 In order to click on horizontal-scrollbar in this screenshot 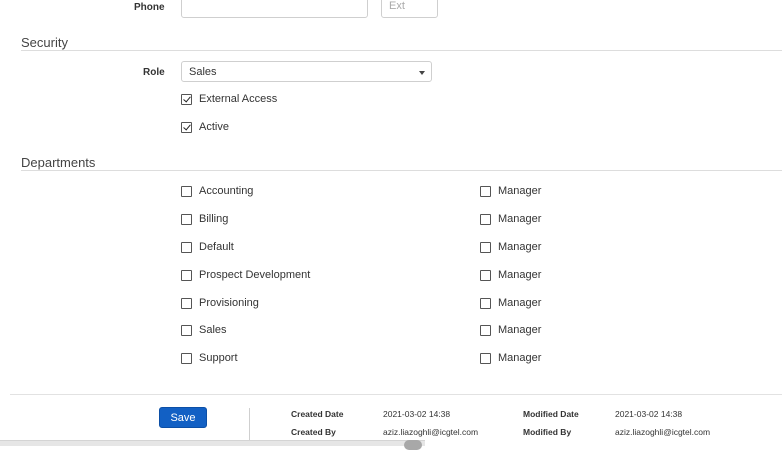, I will do `click(212, 443)`.